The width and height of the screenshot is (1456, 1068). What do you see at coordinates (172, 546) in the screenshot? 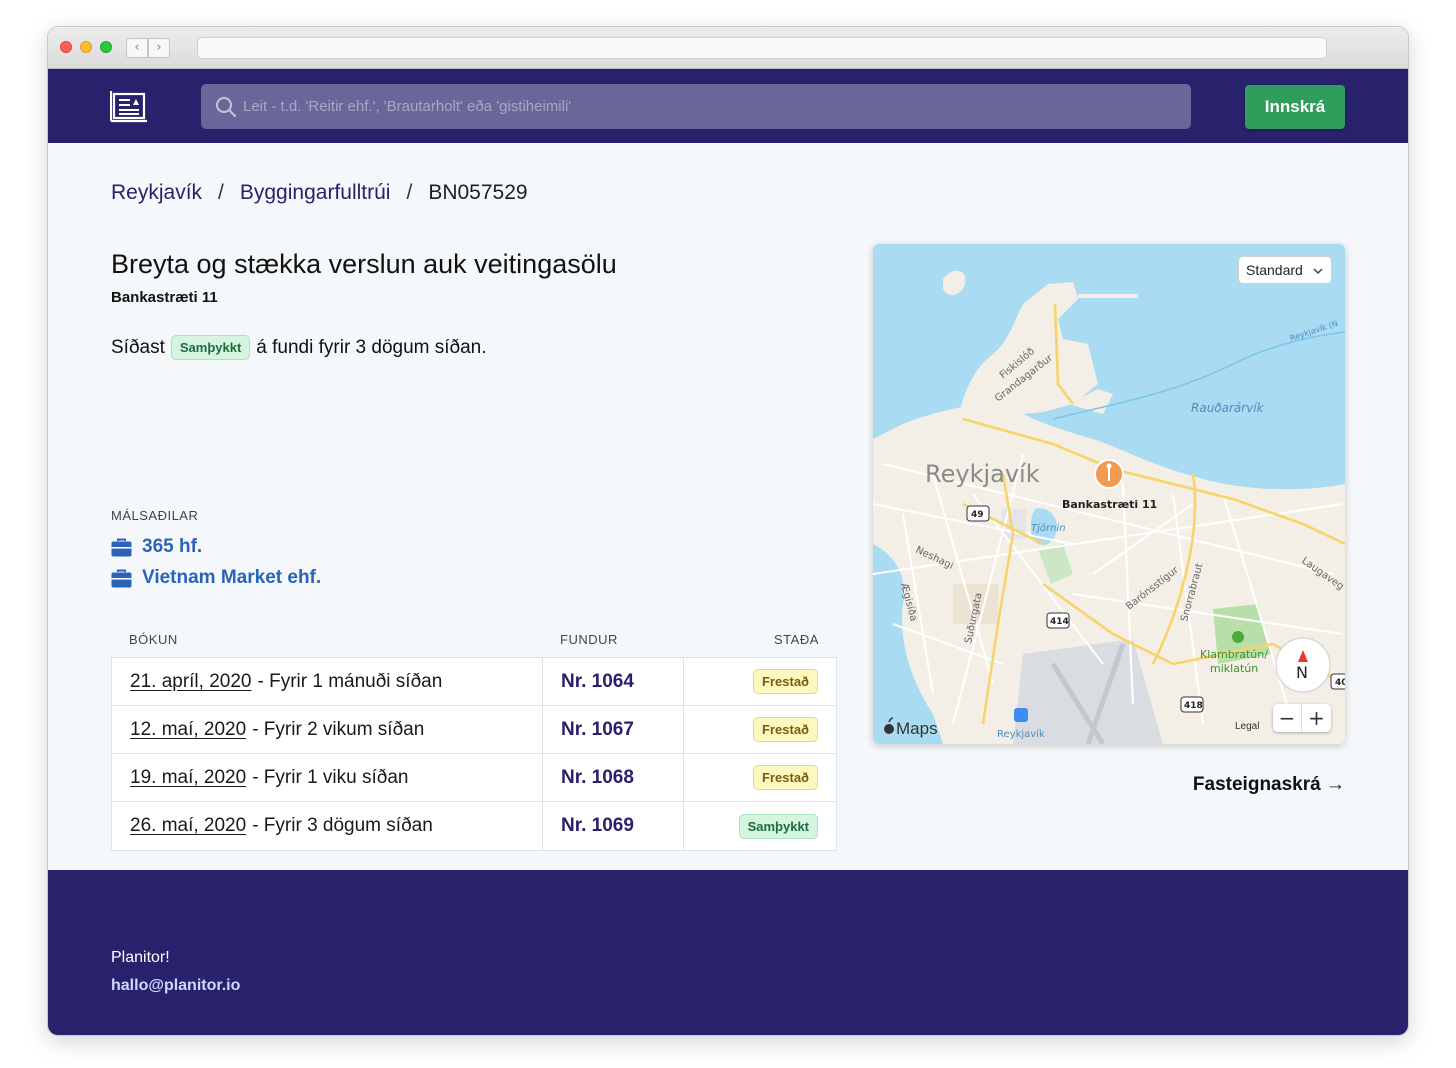
I see `party-name: 365 hf.` at bounding box center [172, 546].